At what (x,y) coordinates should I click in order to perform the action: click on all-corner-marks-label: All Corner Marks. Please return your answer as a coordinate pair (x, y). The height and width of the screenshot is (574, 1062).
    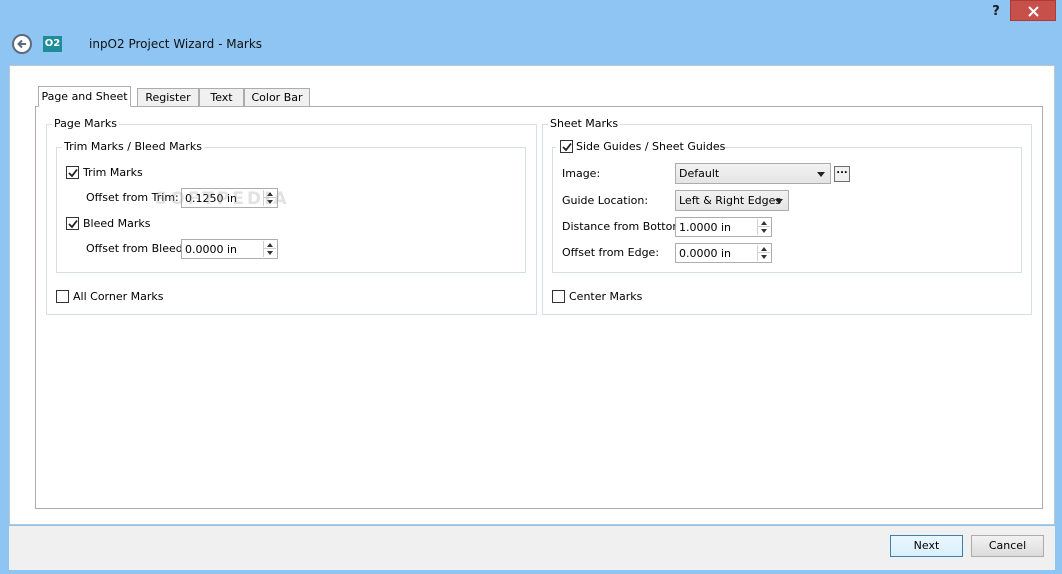
    Looking at the image, I should click on (118, 296).